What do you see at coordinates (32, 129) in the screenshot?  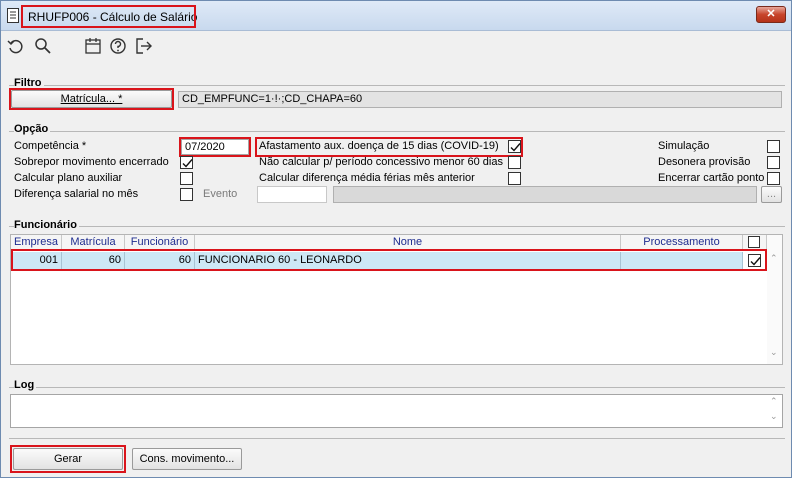 I see `opcao-title: Opção` at bounding box center [32, 129].